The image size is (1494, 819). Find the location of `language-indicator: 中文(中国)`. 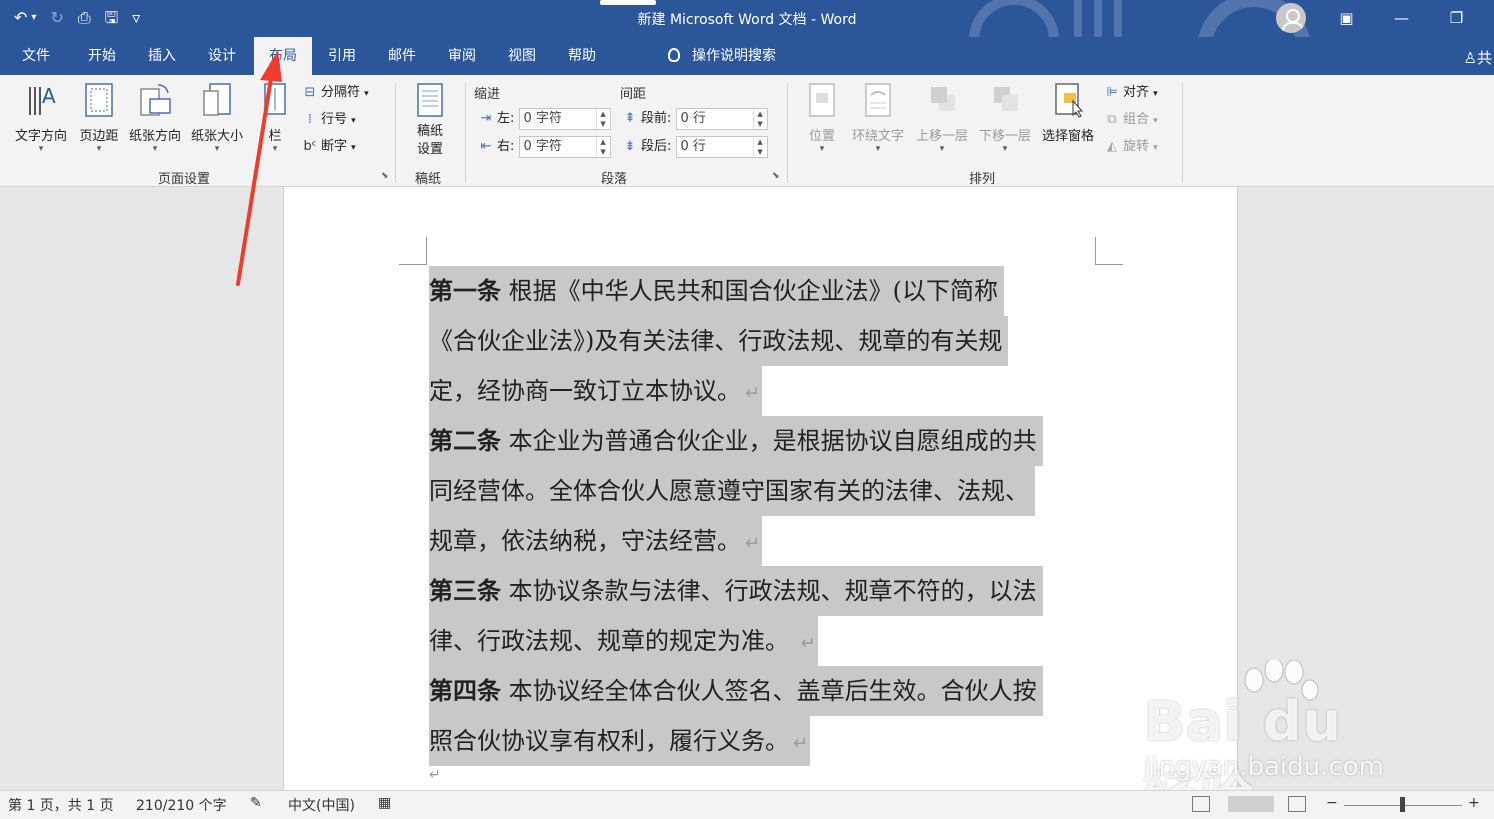

language-indicator: 中文(中国) is located at coordinates (321, 805).